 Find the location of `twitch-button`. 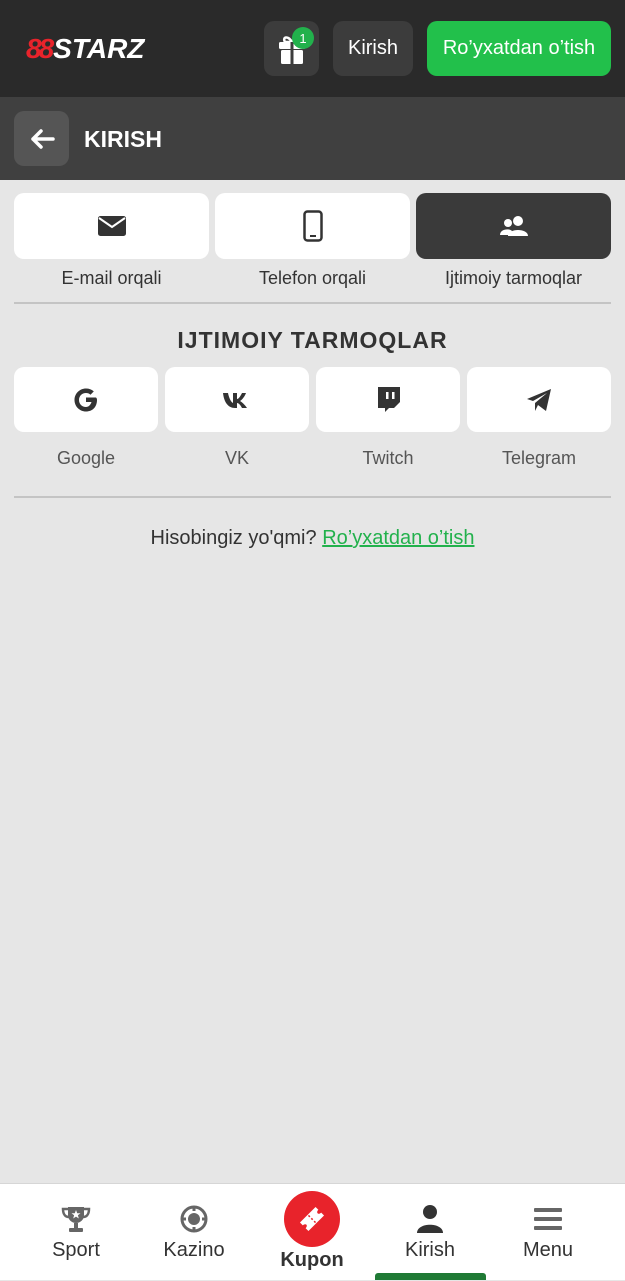

twitch-button is located at coordinates (388, 399).